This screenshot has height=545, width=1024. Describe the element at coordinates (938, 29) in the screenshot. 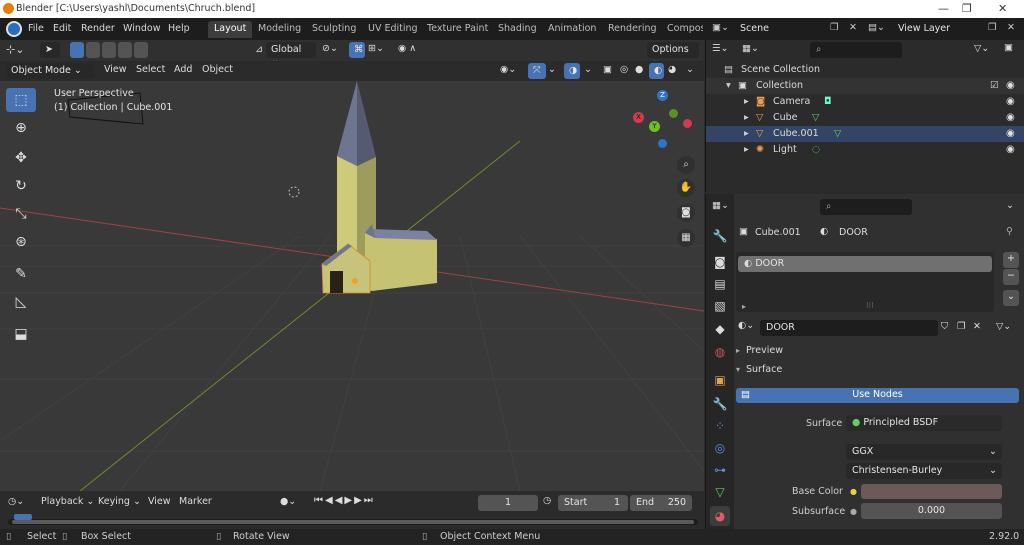

I see `view-layer-selector: View Layer` at that location.